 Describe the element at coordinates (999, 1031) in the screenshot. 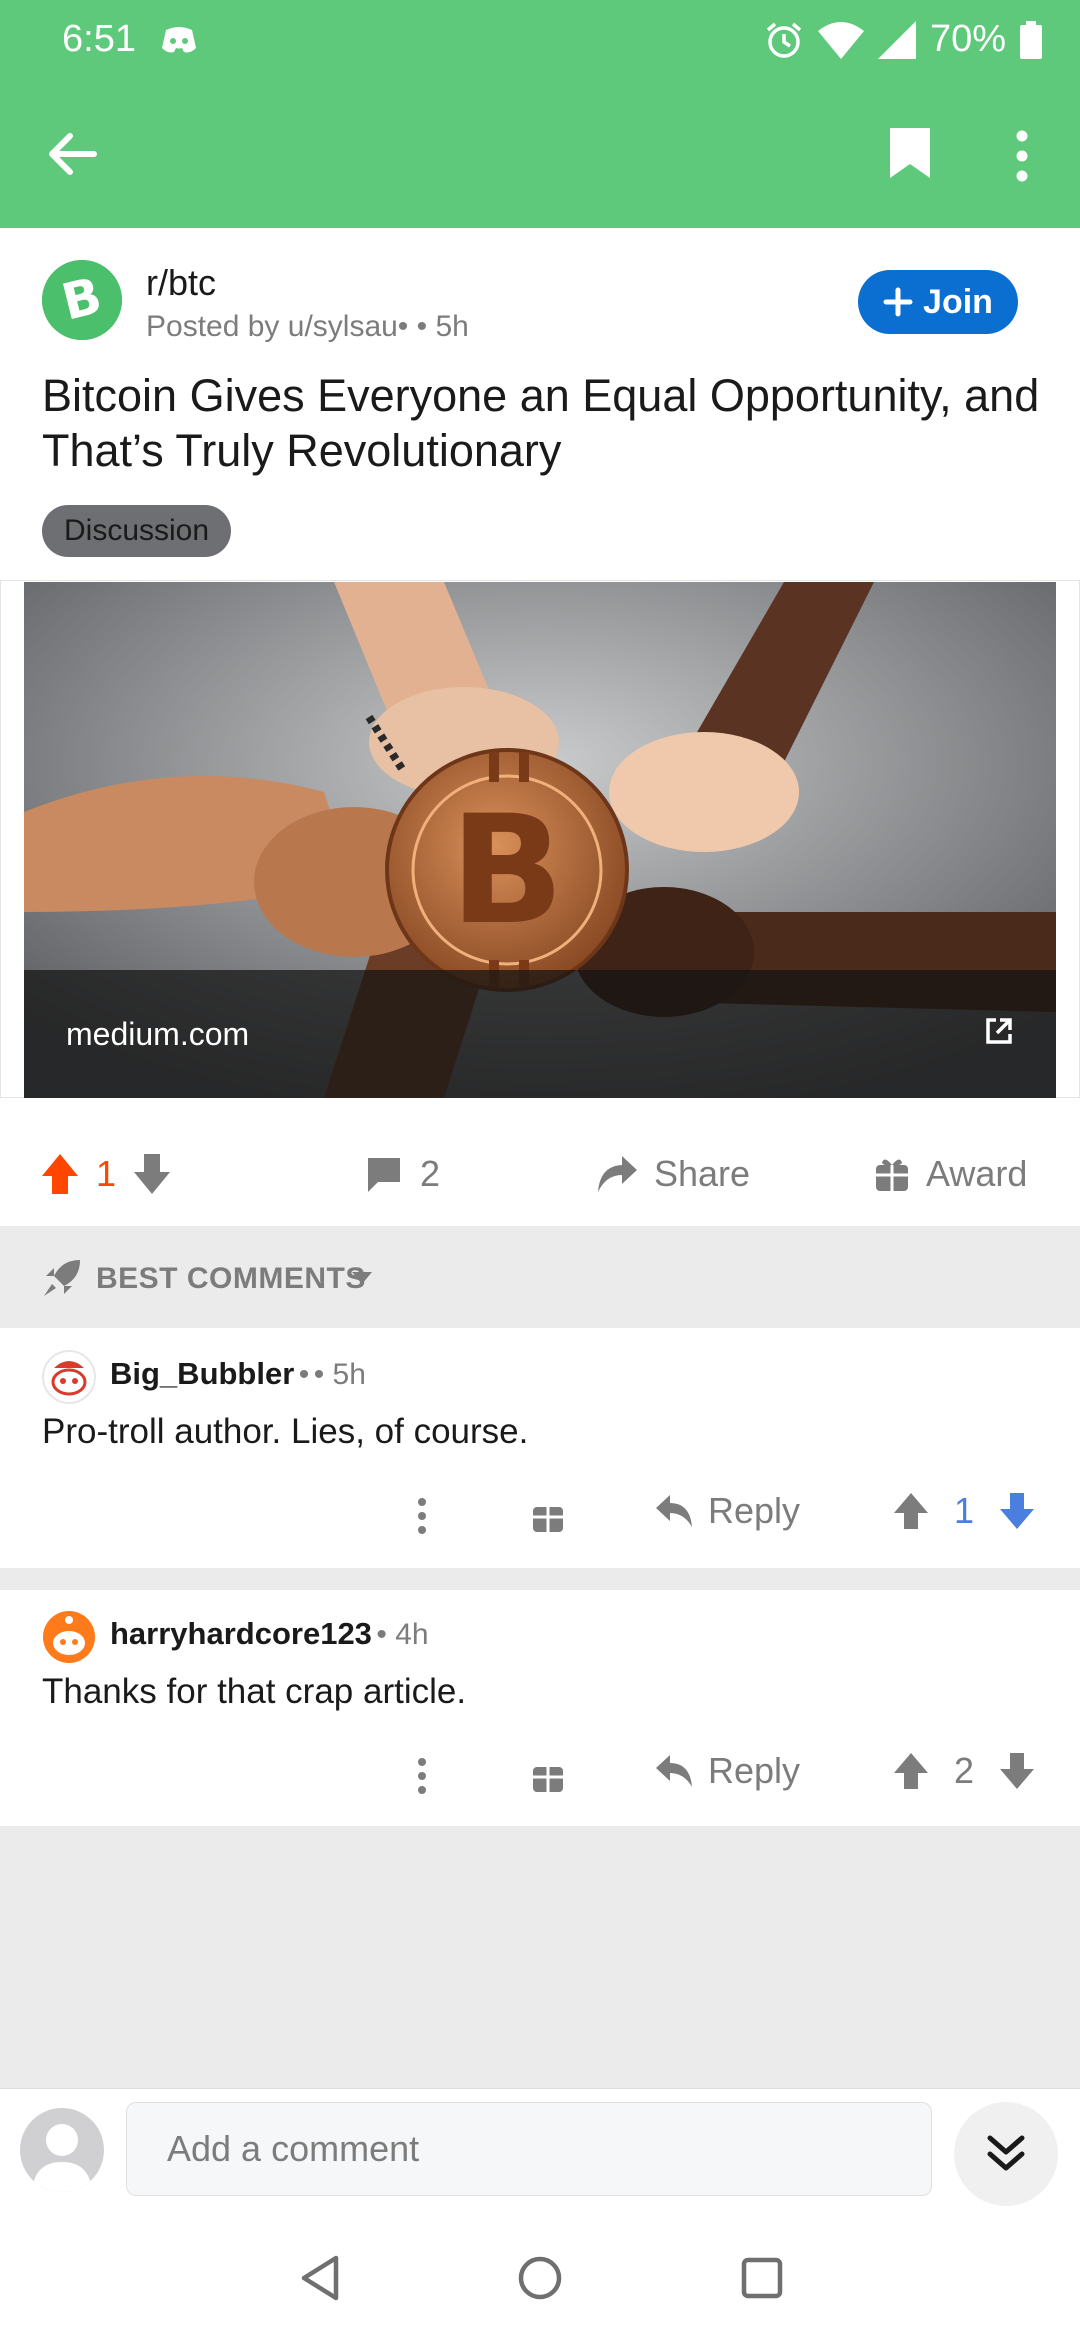

I see `external-link-icon` at that location.